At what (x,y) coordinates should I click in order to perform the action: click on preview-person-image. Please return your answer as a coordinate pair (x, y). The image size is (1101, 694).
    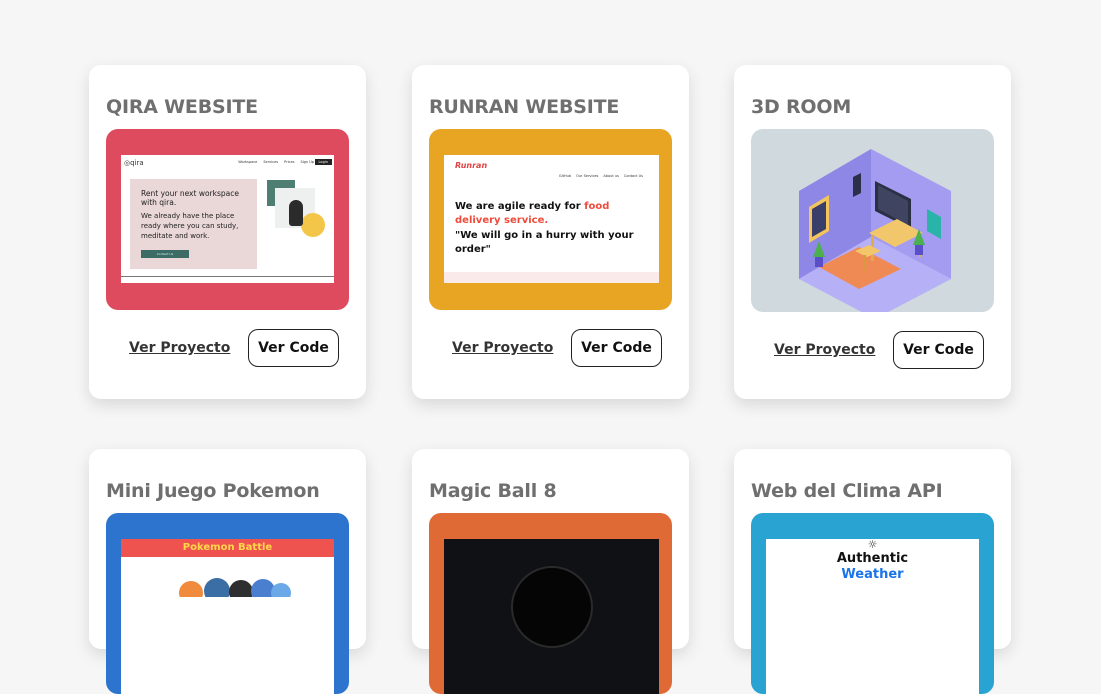
    Looking at the image, I should click on (296, 213).